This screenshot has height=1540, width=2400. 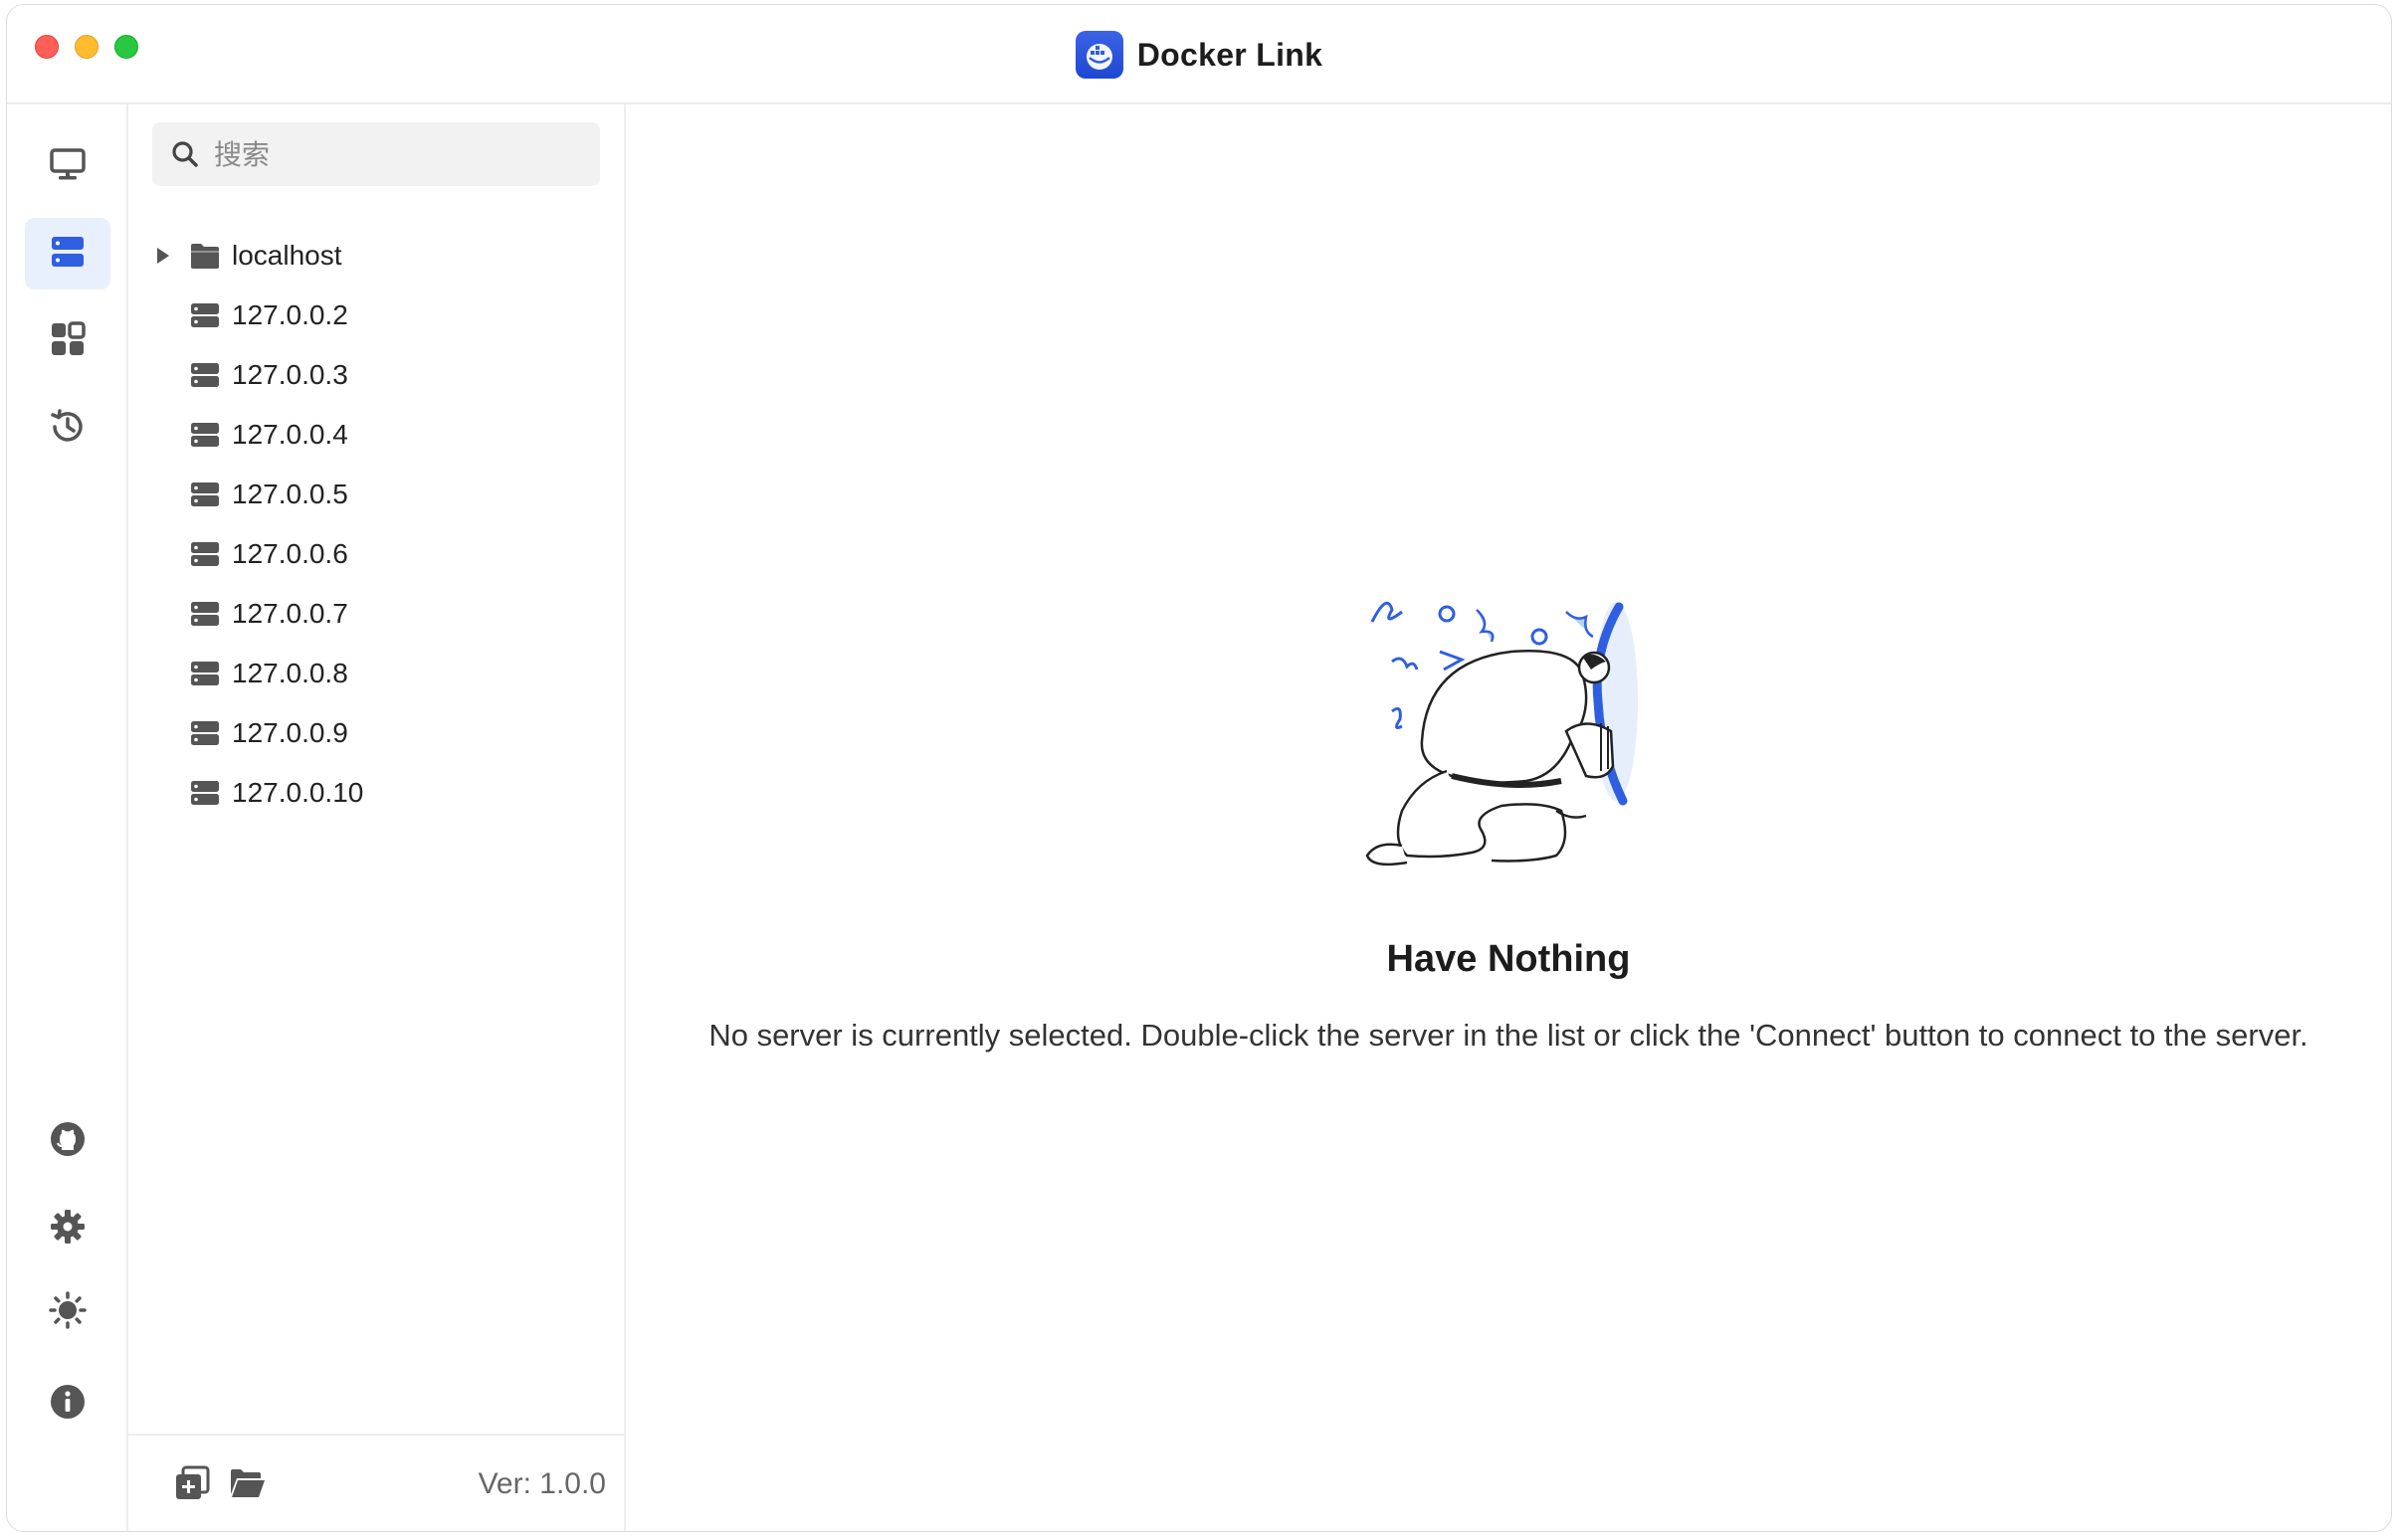 What do you see at coordinates (185, 154) in the screenshot?
I see `search-icon` at bounding box center [185, 154].